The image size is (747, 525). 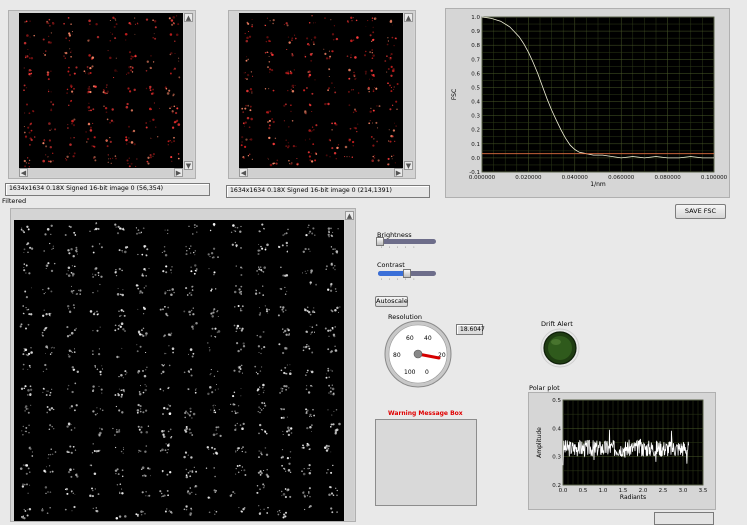 What do you see at coordinates (391, 265) in the screenshot?
I see `contrast-label: Contrast` at bounding box center [391, 265].